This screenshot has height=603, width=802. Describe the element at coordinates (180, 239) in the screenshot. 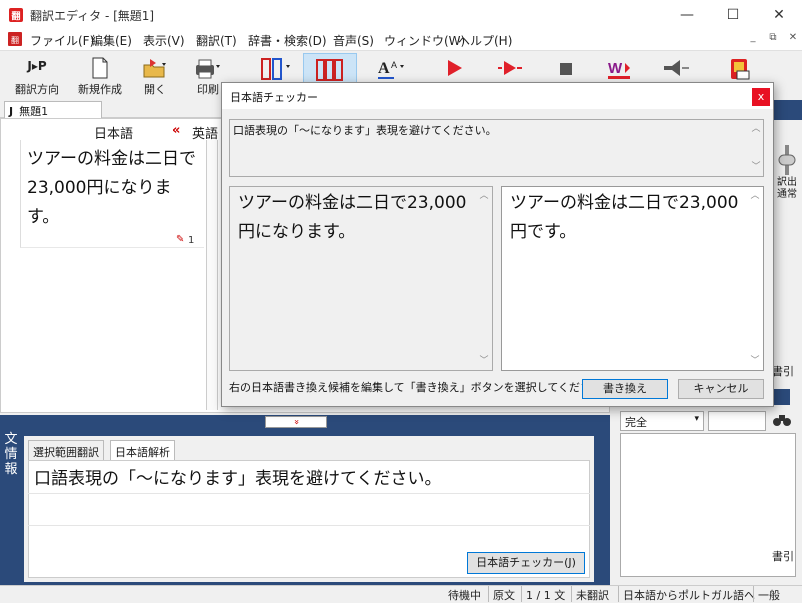

I see `pencil-icon: ✎` at that location.